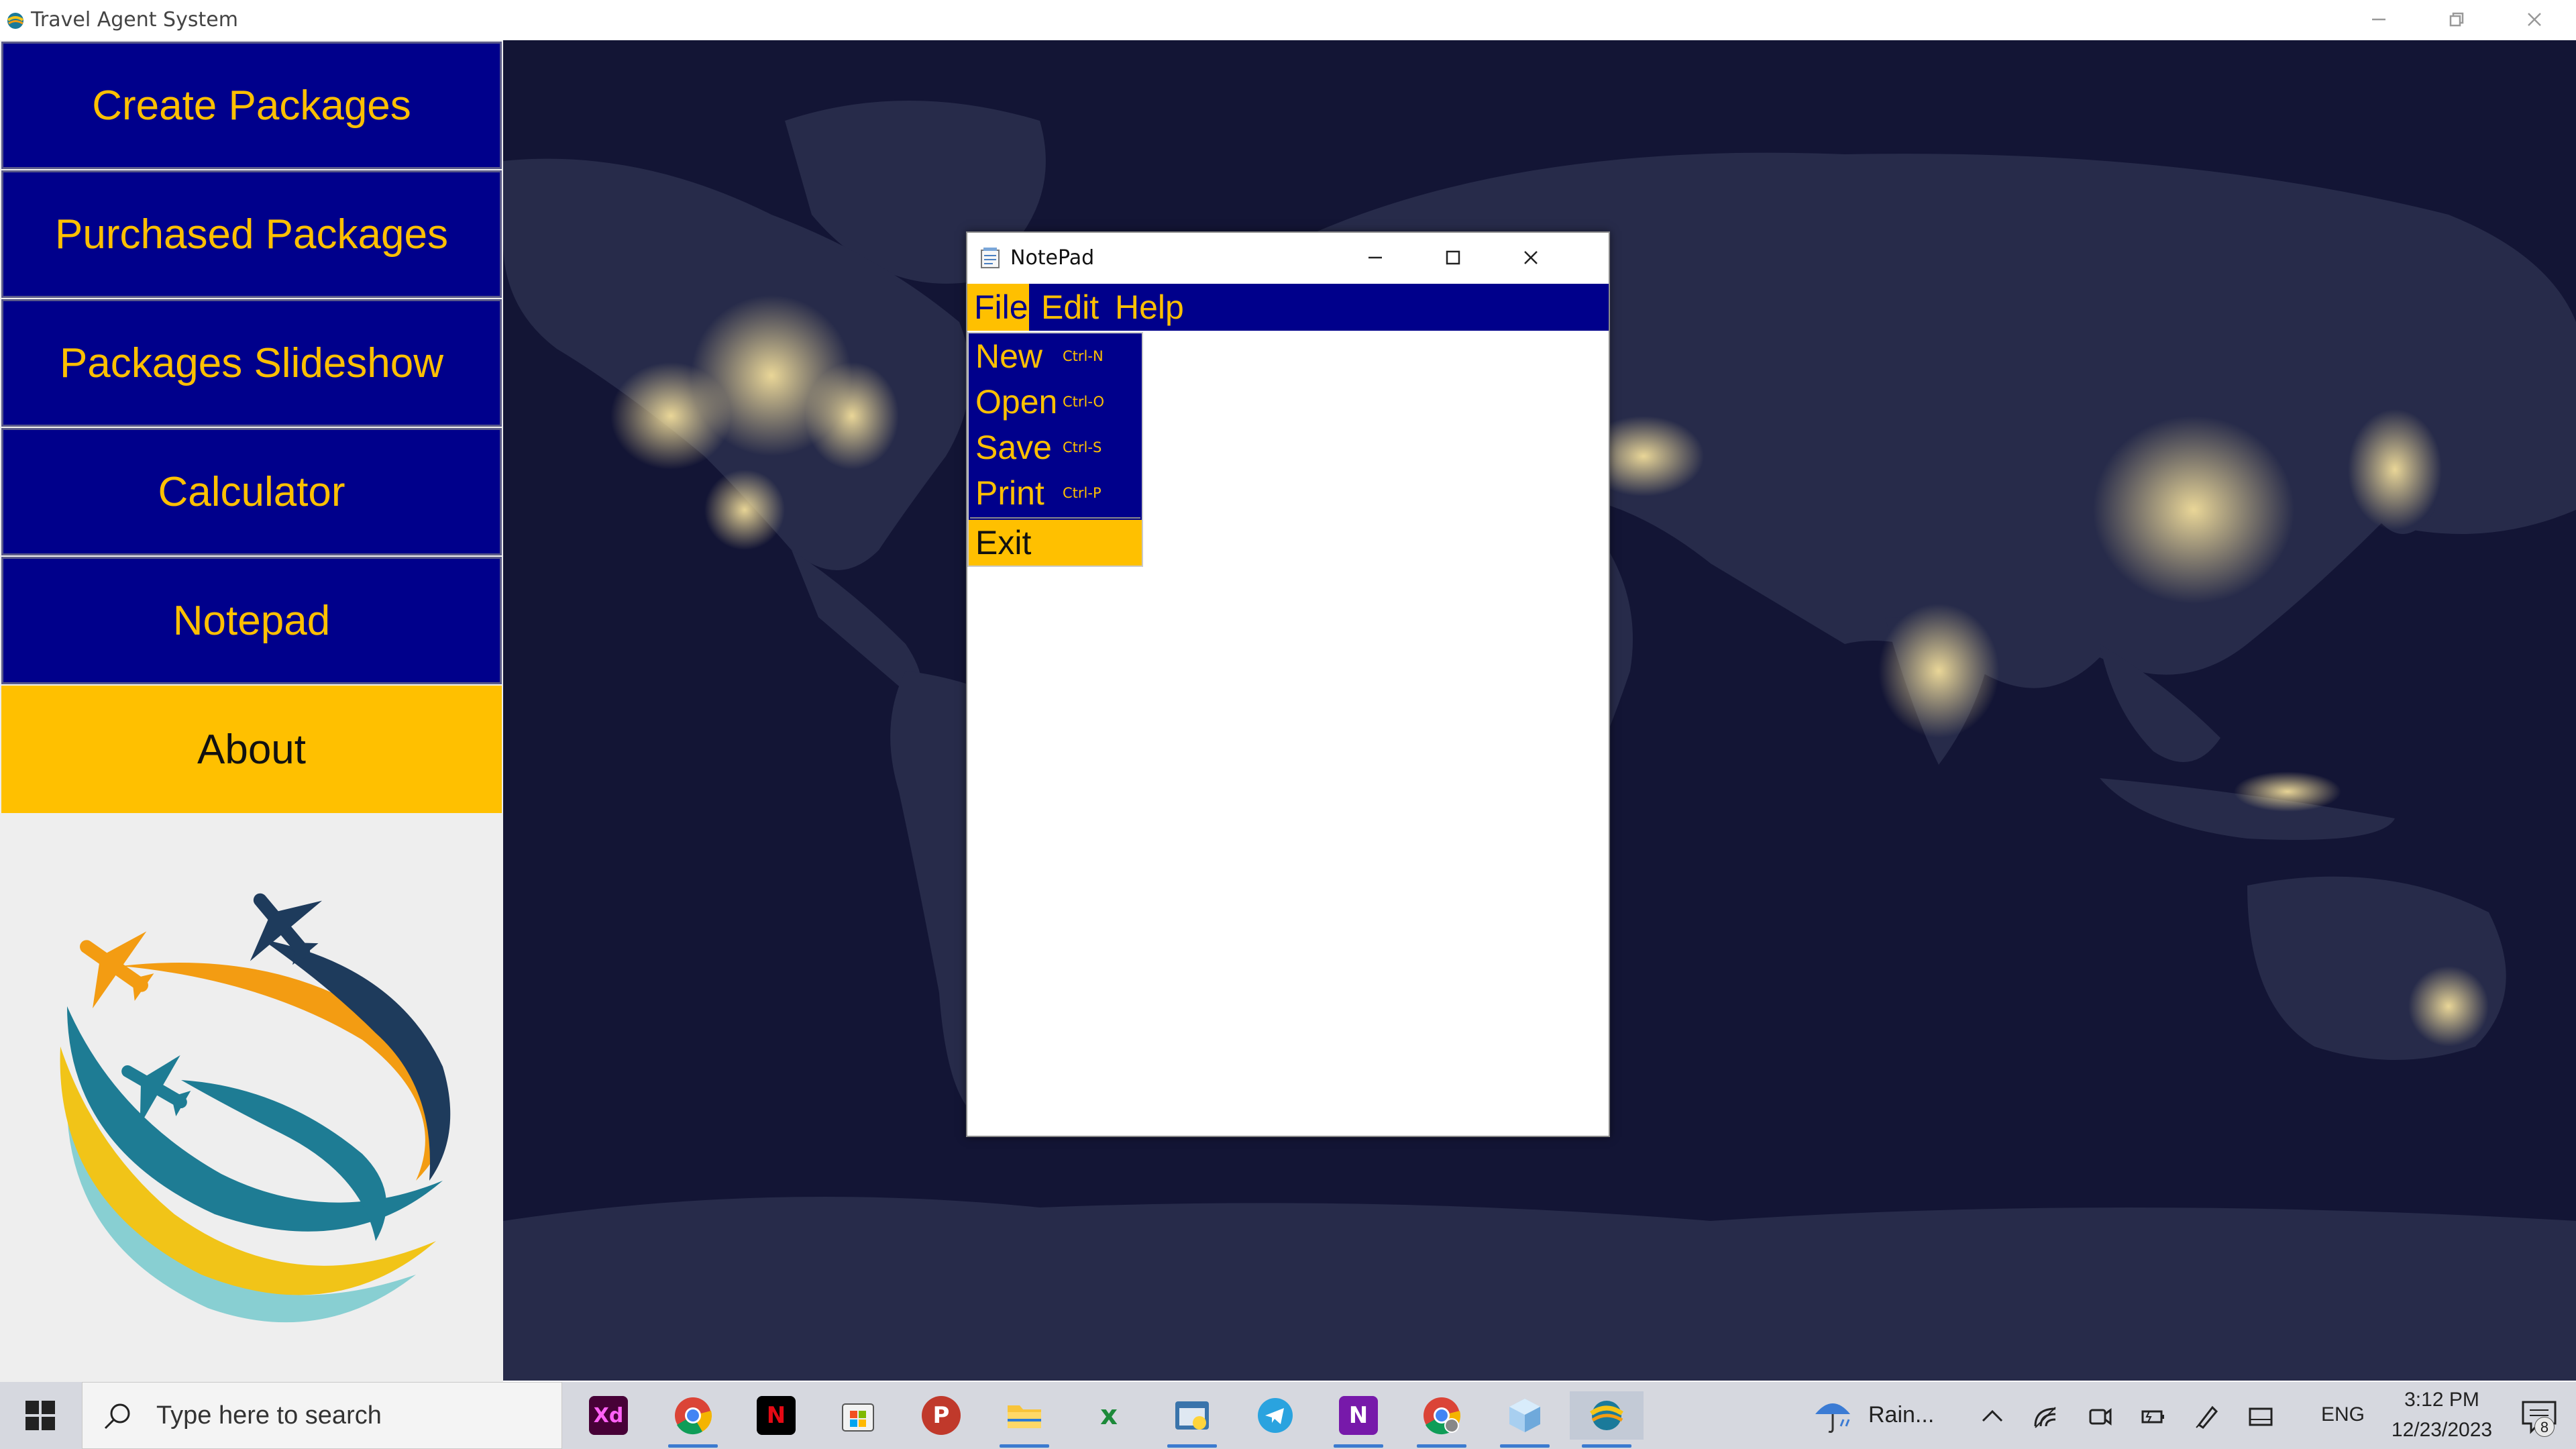  I want to click on menu-label: File, so click(1001, 307).